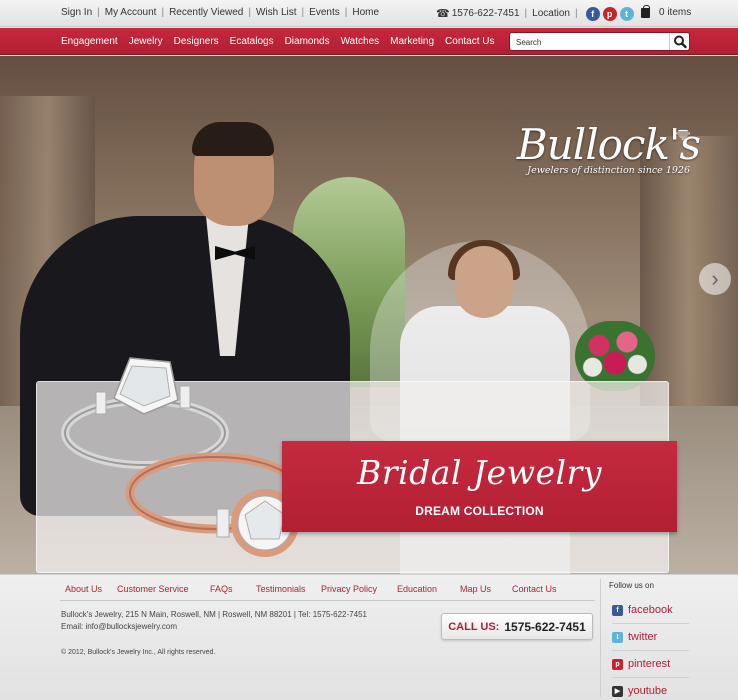 The image size is (738, 700). I want to click on nav-engagement: Engagement, so click(89, 41).